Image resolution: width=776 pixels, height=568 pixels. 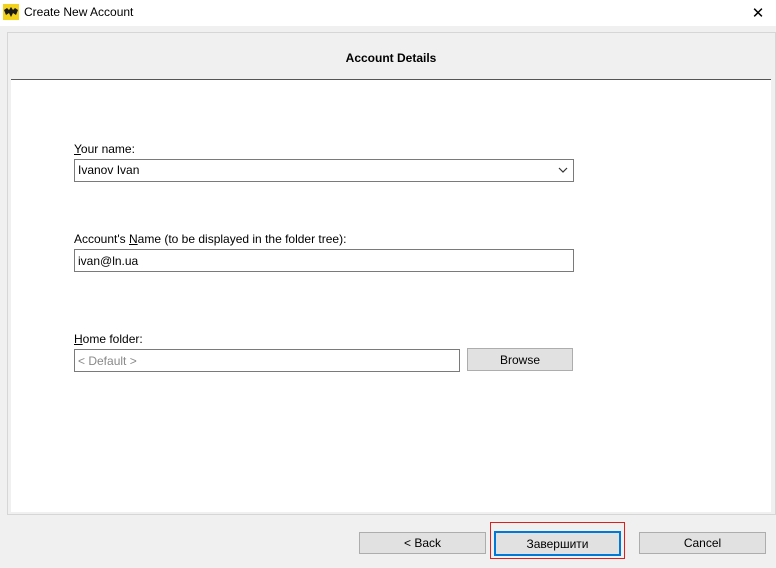 I want to click on home-folder-label-accesskey: H, so click(x=78, y=339).